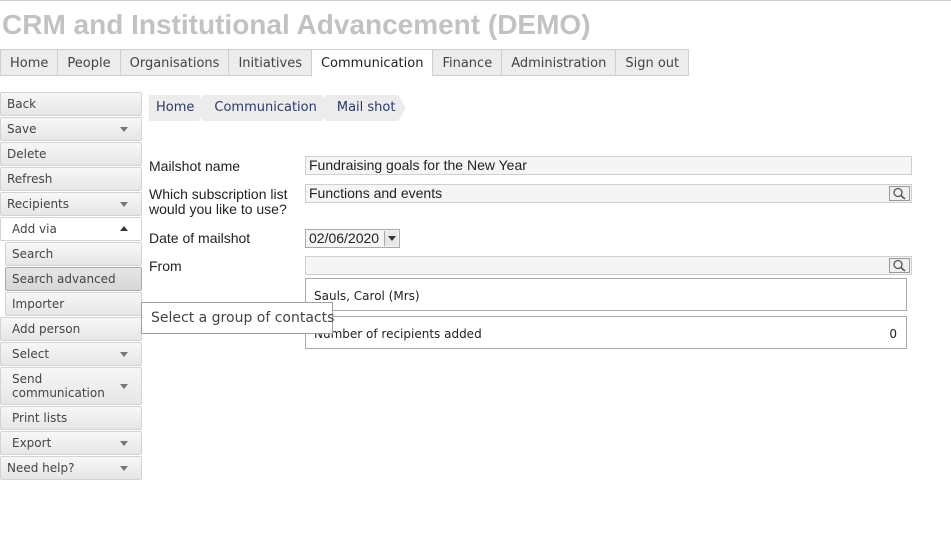  I want to click on sidebar-add-person-label: Add person, so click(46, 329).